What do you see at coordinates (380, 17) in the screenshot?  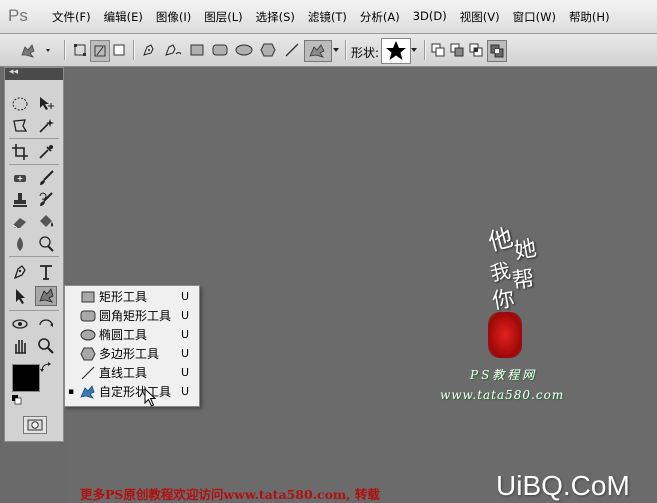 I see `menu-analysis: 分析(A)` at bounding box center [380, 17].